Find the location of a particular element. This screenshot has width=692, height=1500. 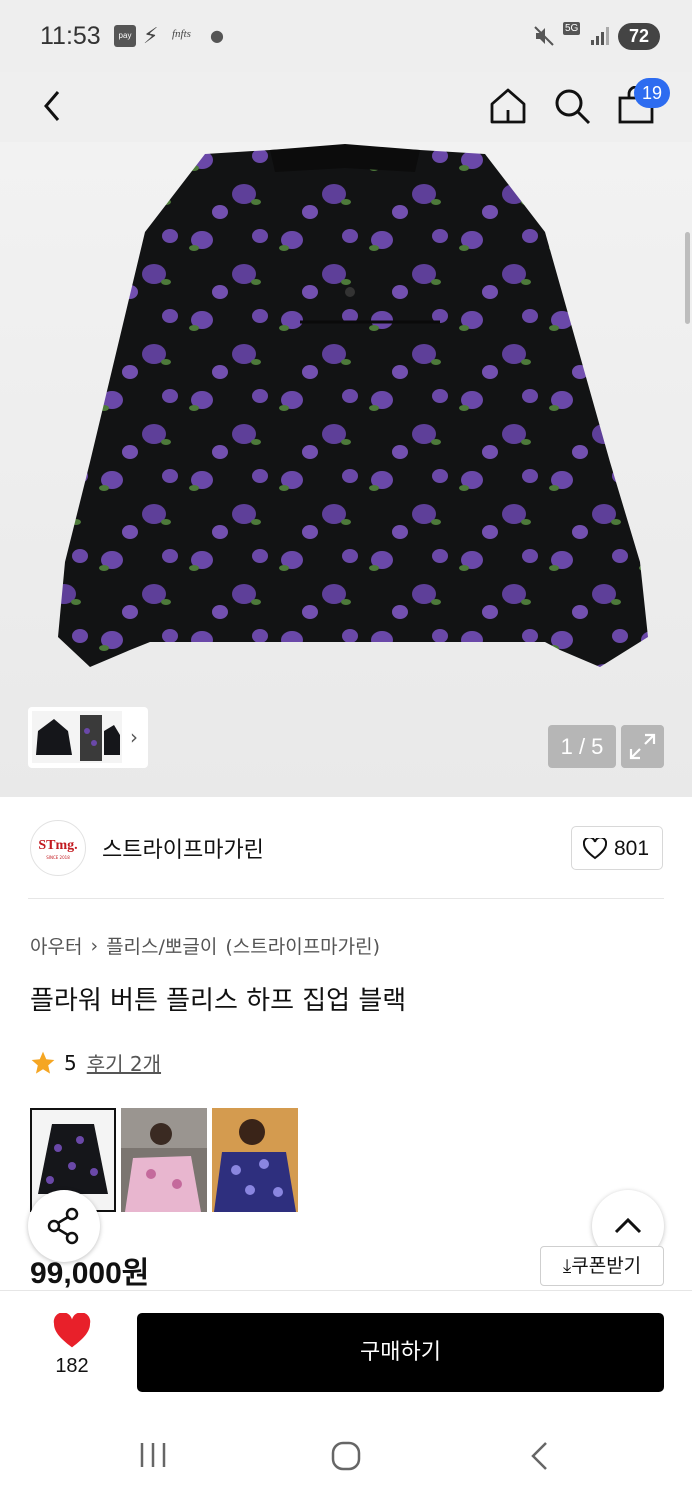

store-name: 스트라이프마가린 is located at coordinates (183, 848).